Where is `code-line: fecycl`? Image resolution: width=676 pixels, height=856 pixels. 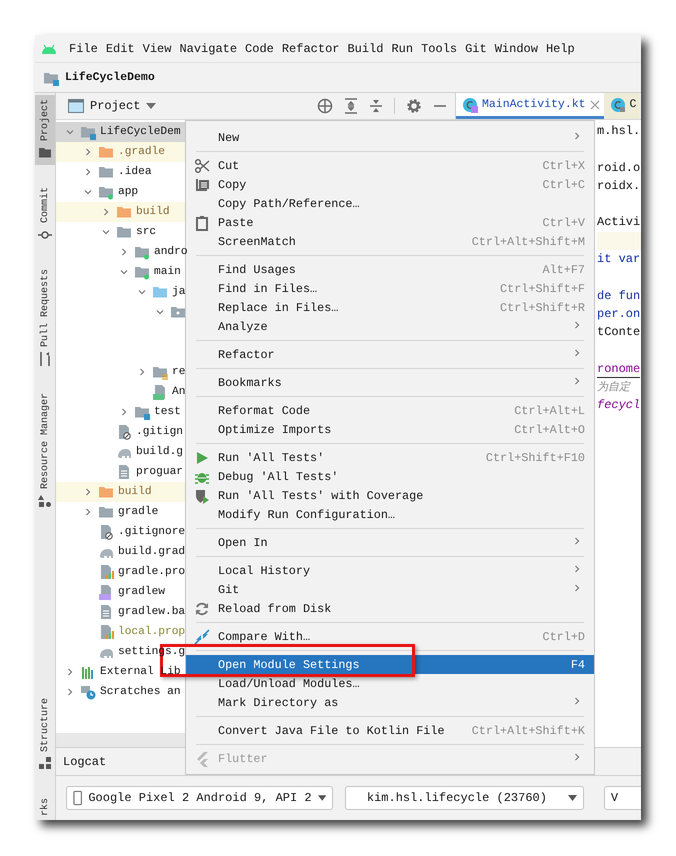
code-line: fecycl is located at coordinates (619, 405).